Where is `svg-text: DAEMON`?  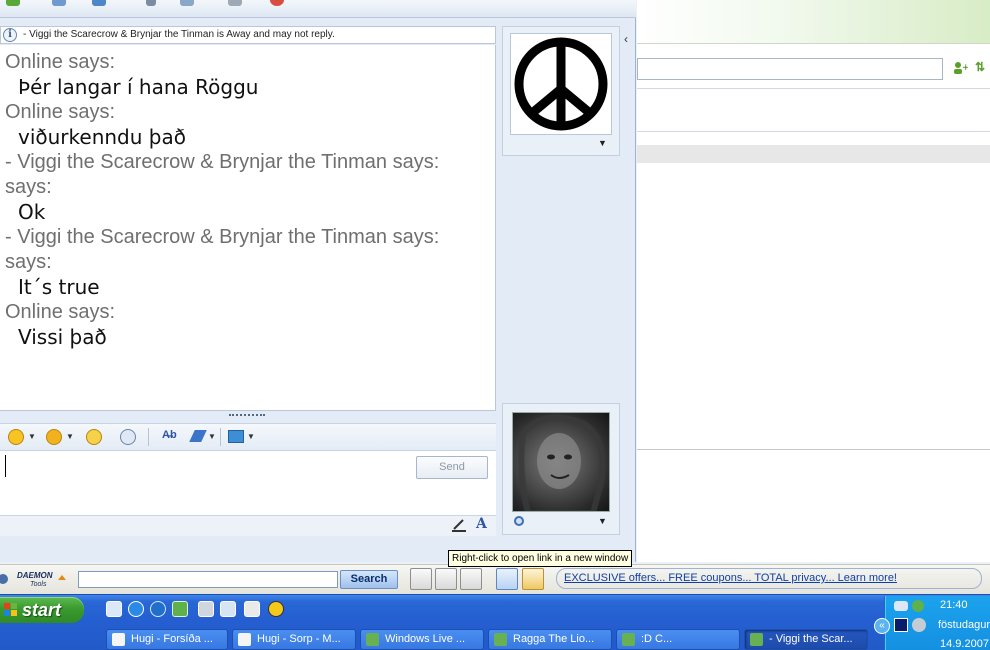 svg-text: DAEMON is located at coordinates (35, 575).